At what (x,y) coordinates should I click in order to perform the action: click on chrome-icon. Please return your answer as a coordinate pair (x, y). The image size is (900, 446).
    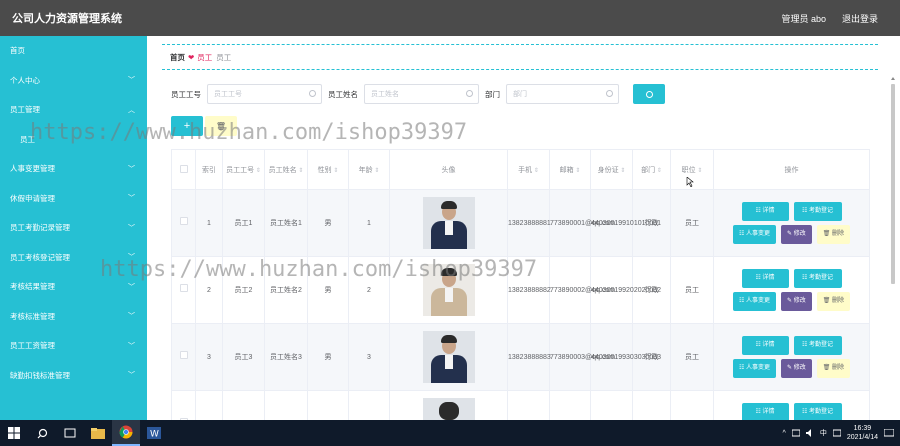
    Looking at the image, I should click on (126, 433).